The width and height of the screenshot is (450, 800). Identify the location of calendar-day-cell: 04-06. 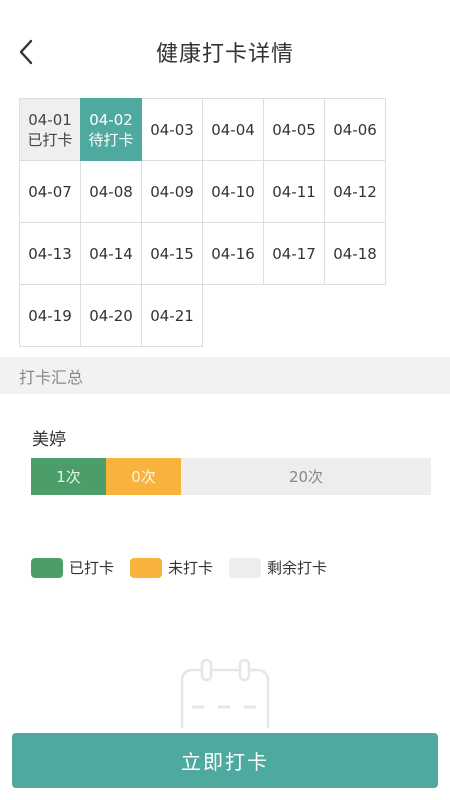
(355, 129).